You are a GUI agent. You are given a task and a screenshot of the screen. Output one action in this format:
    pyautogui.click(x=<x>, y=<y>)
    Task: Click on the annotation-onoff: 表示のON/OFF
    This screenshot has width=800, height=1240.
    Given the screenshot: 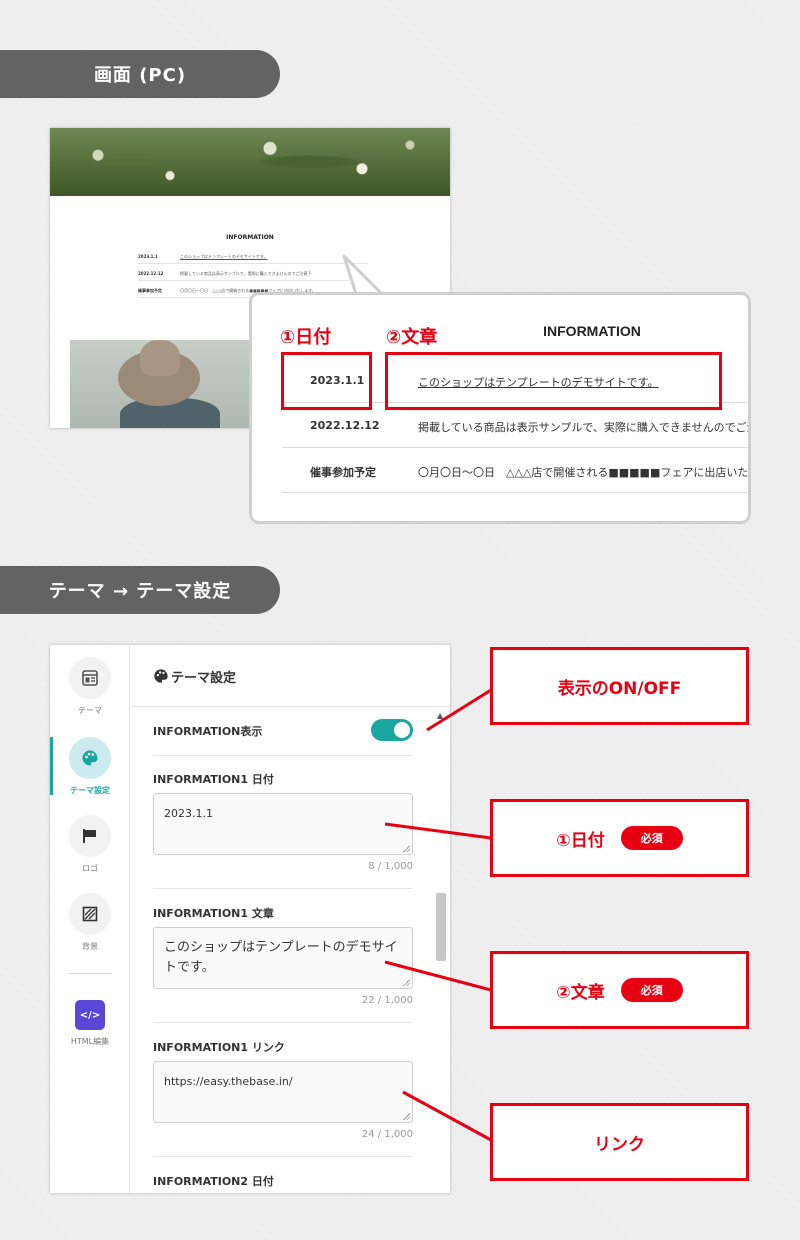 What is the action you would take?
    pyautogui.click(x=619, y=686)
    